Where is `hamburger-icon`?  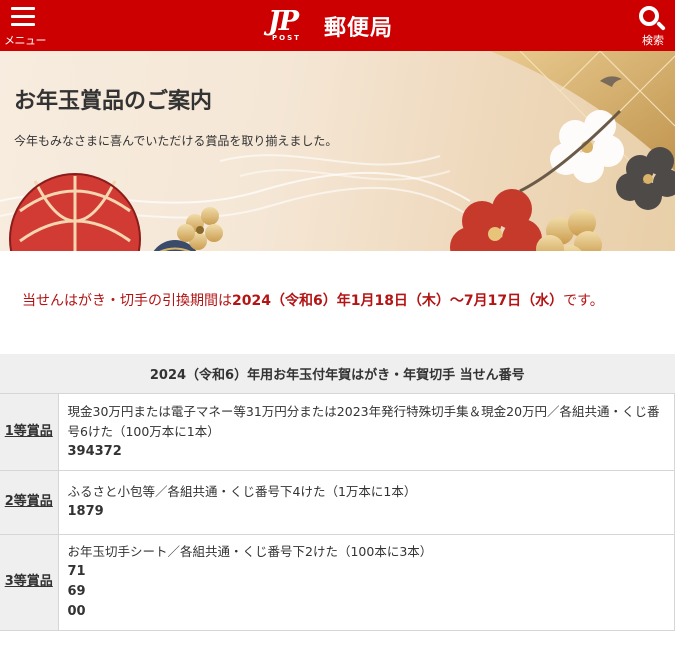 hamburger-icon is located at coordinates (23, 17).